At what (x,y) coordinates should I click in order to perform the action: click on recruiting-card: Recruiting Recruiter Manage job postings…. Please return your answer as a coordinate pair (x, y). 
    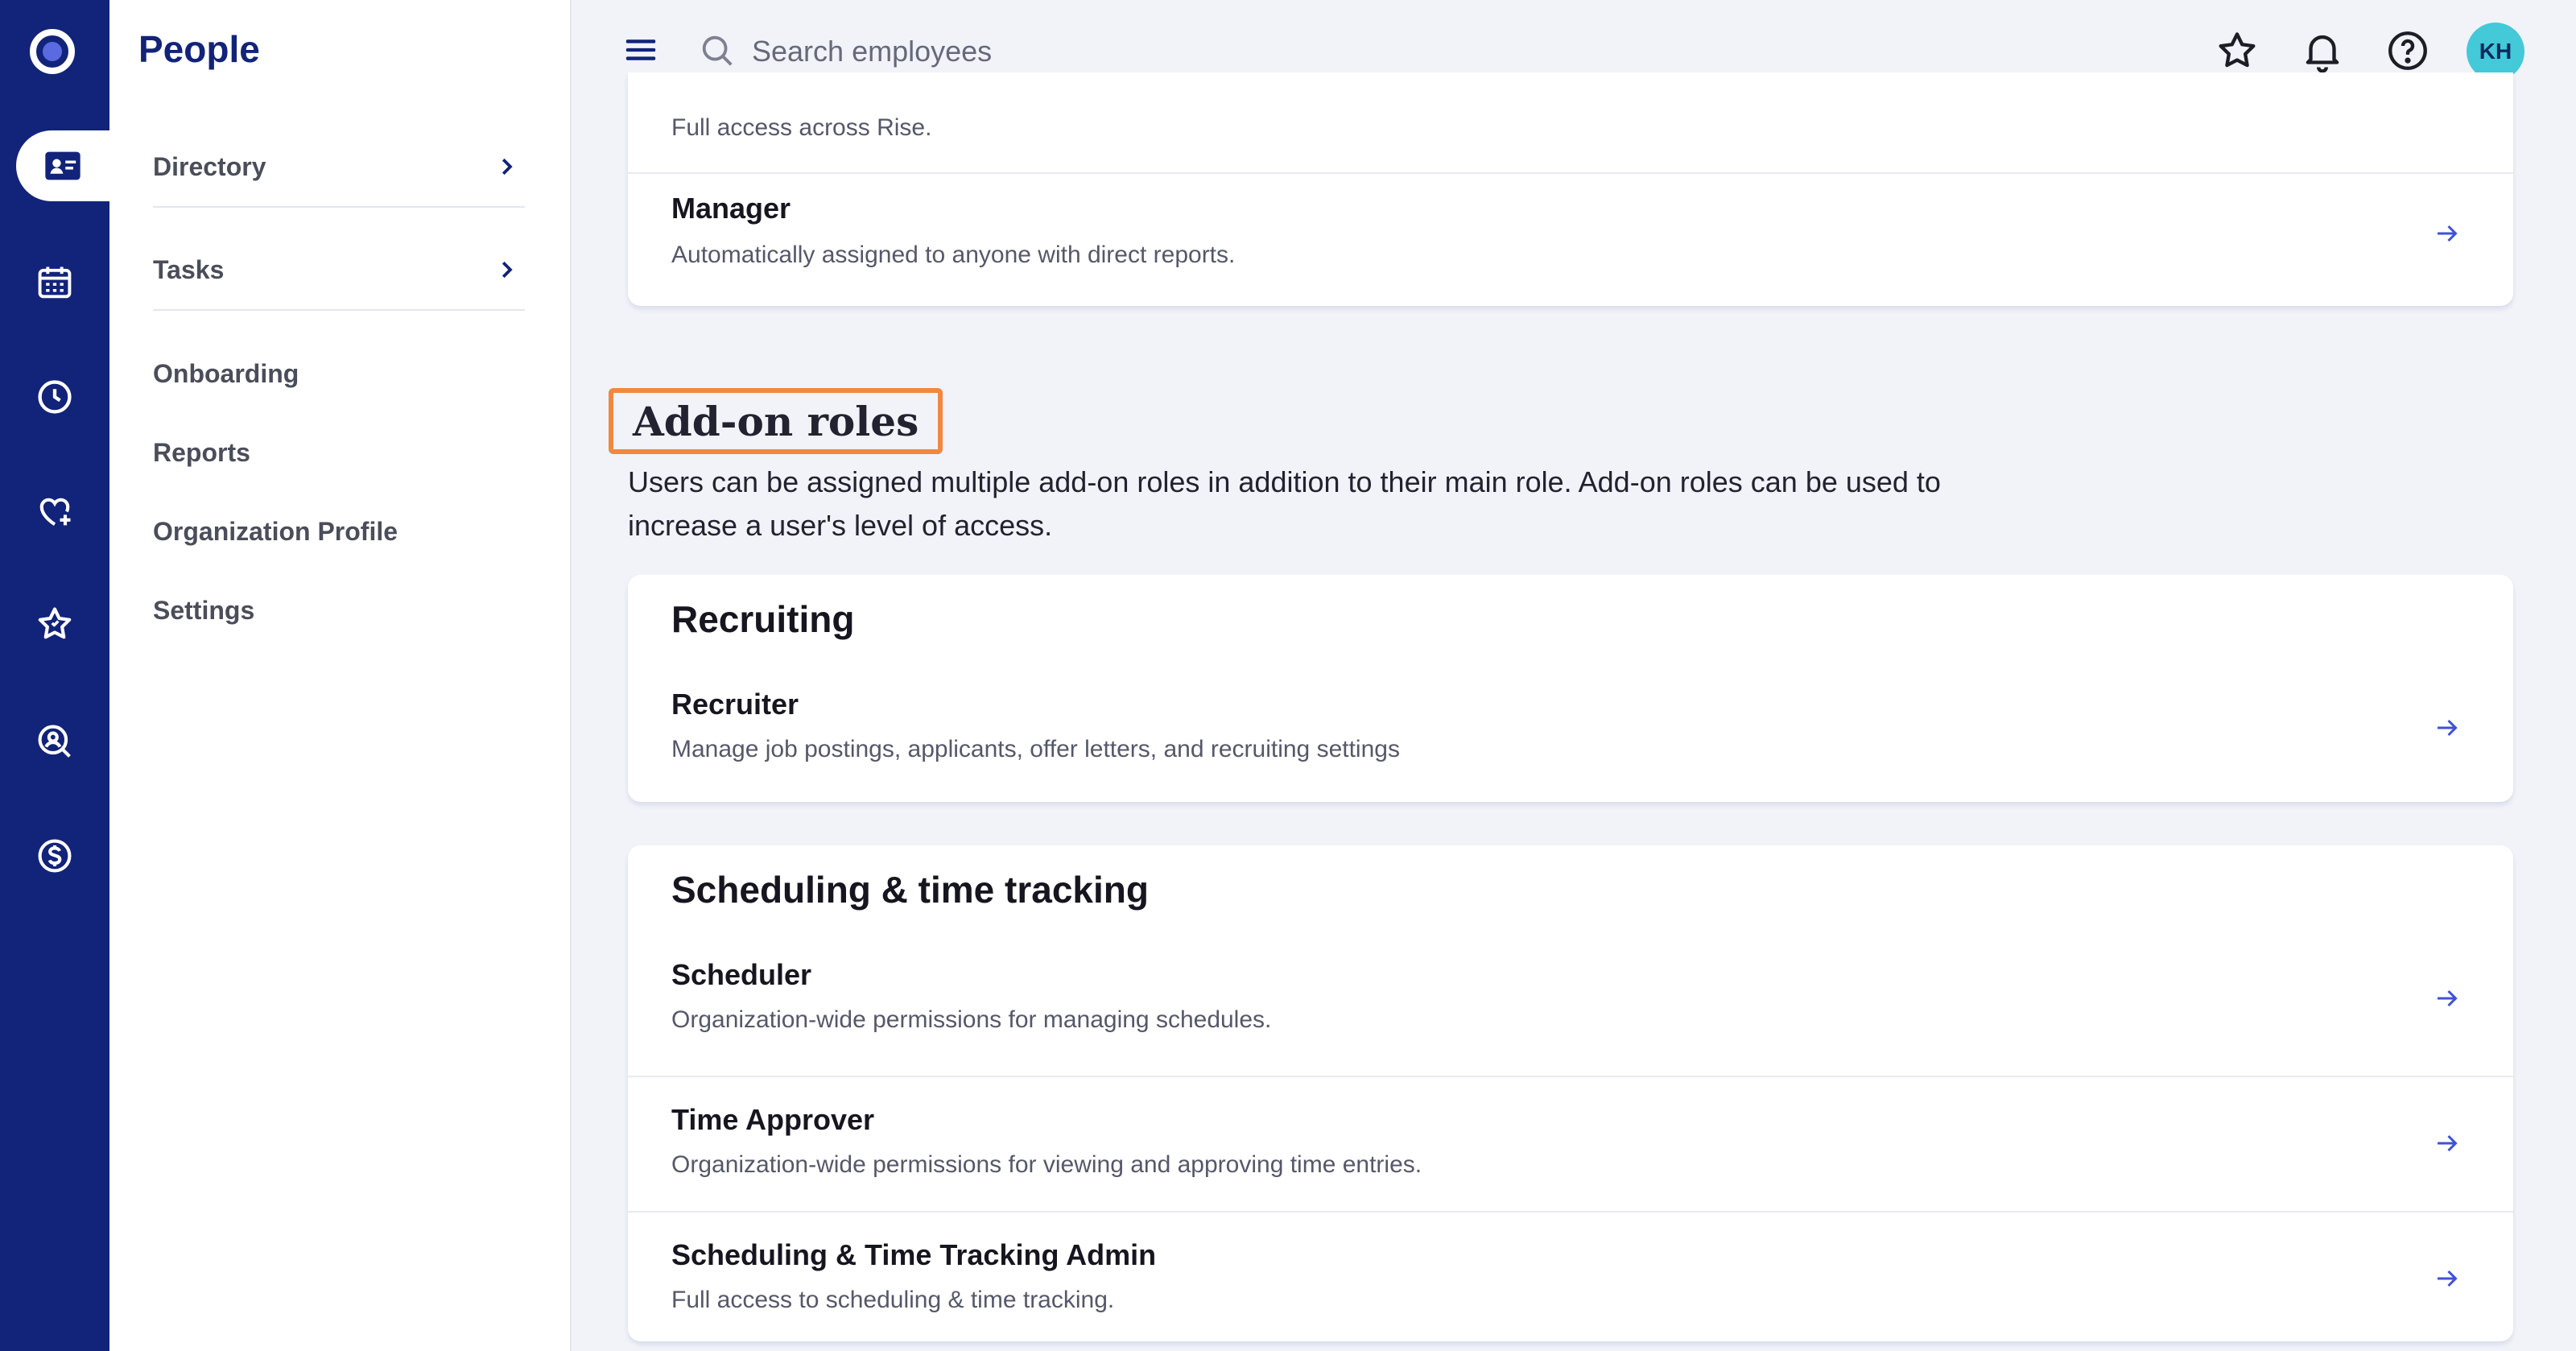
    Looking at the image, I should click on (1570, 688).